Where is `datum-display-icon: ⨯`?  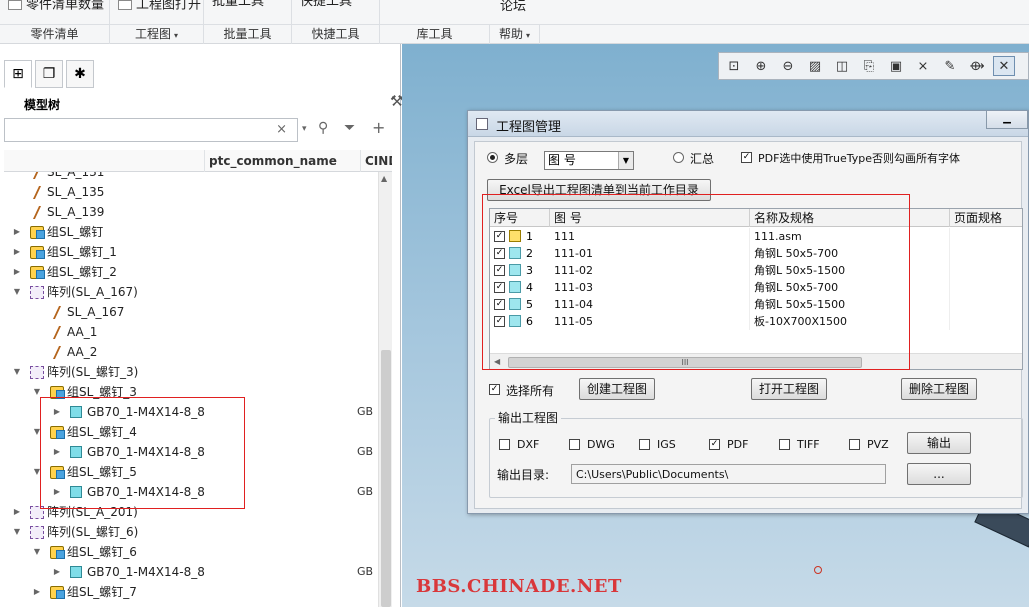 datum-display-icon: ⨯ is located at coordinates (923, 66).